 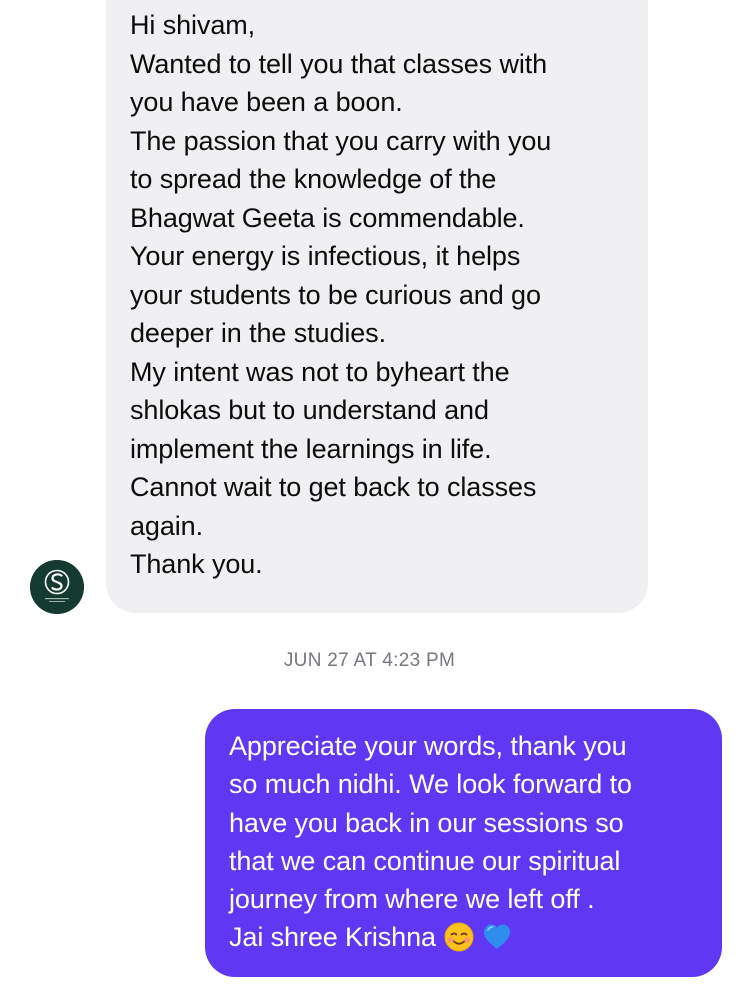 I want to click on message-line: that we can continue our spiritual, so click(x=425, y=860).